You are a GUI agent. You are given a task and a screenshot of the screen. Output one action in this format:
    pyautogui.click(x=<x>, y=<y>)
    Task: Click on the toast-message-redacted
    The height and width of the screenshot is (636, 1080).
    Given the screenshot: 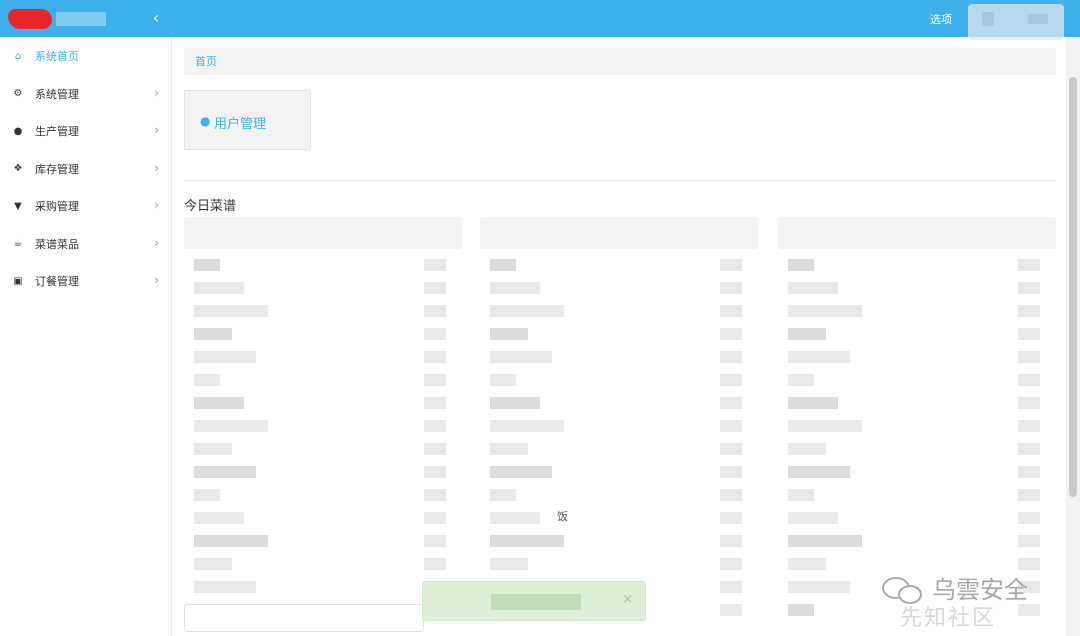 What is the action you would take?
    pyautogui.click(x=536, y=602)
    